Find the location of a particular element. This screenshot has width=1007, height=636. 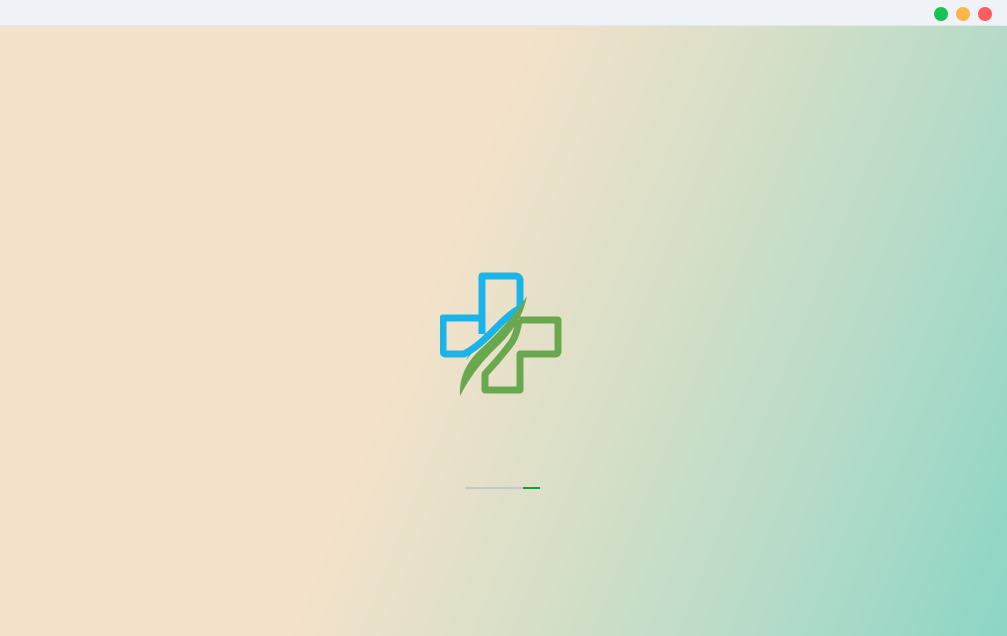

close-button is located at coordinates (985, 14).